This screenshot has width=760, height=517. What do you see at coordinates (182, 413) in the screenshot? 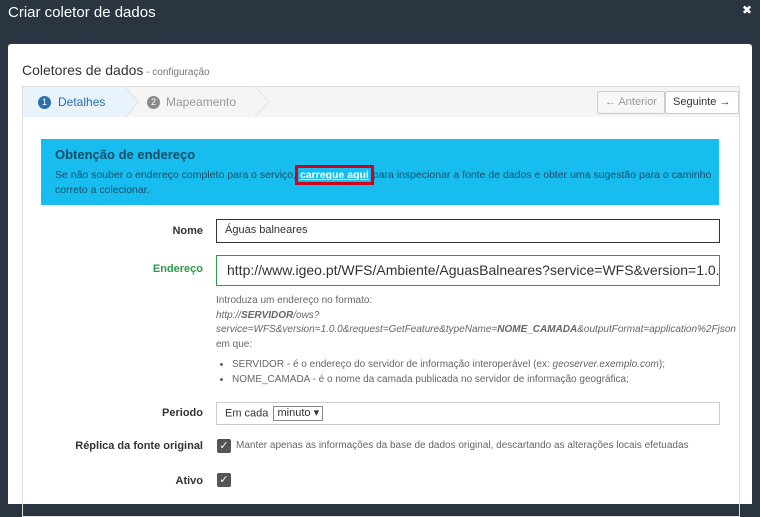
I see `period-label: Periodo` at bounding box center [182, 413].